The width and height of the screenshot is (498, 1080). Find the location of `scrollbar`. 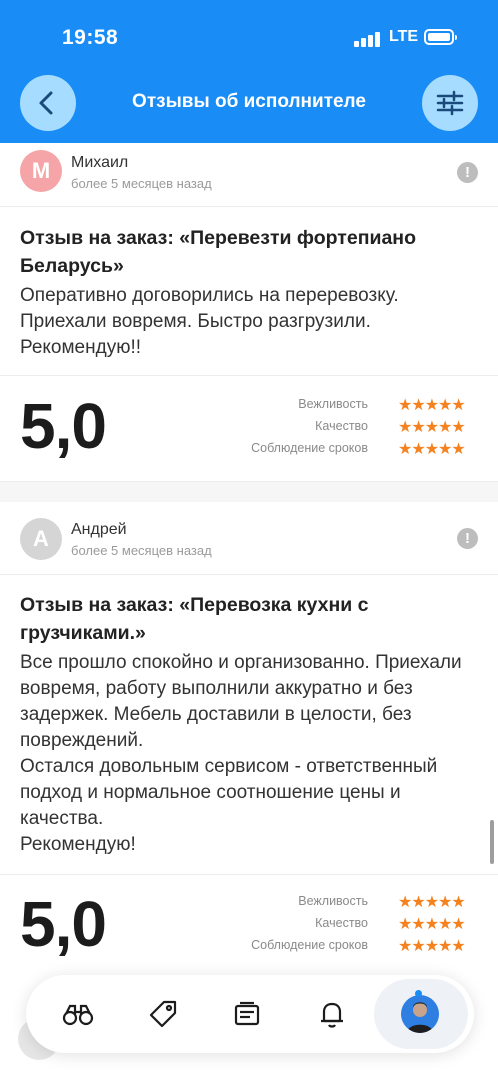

scrollbar is located at coordinates (492, 842).